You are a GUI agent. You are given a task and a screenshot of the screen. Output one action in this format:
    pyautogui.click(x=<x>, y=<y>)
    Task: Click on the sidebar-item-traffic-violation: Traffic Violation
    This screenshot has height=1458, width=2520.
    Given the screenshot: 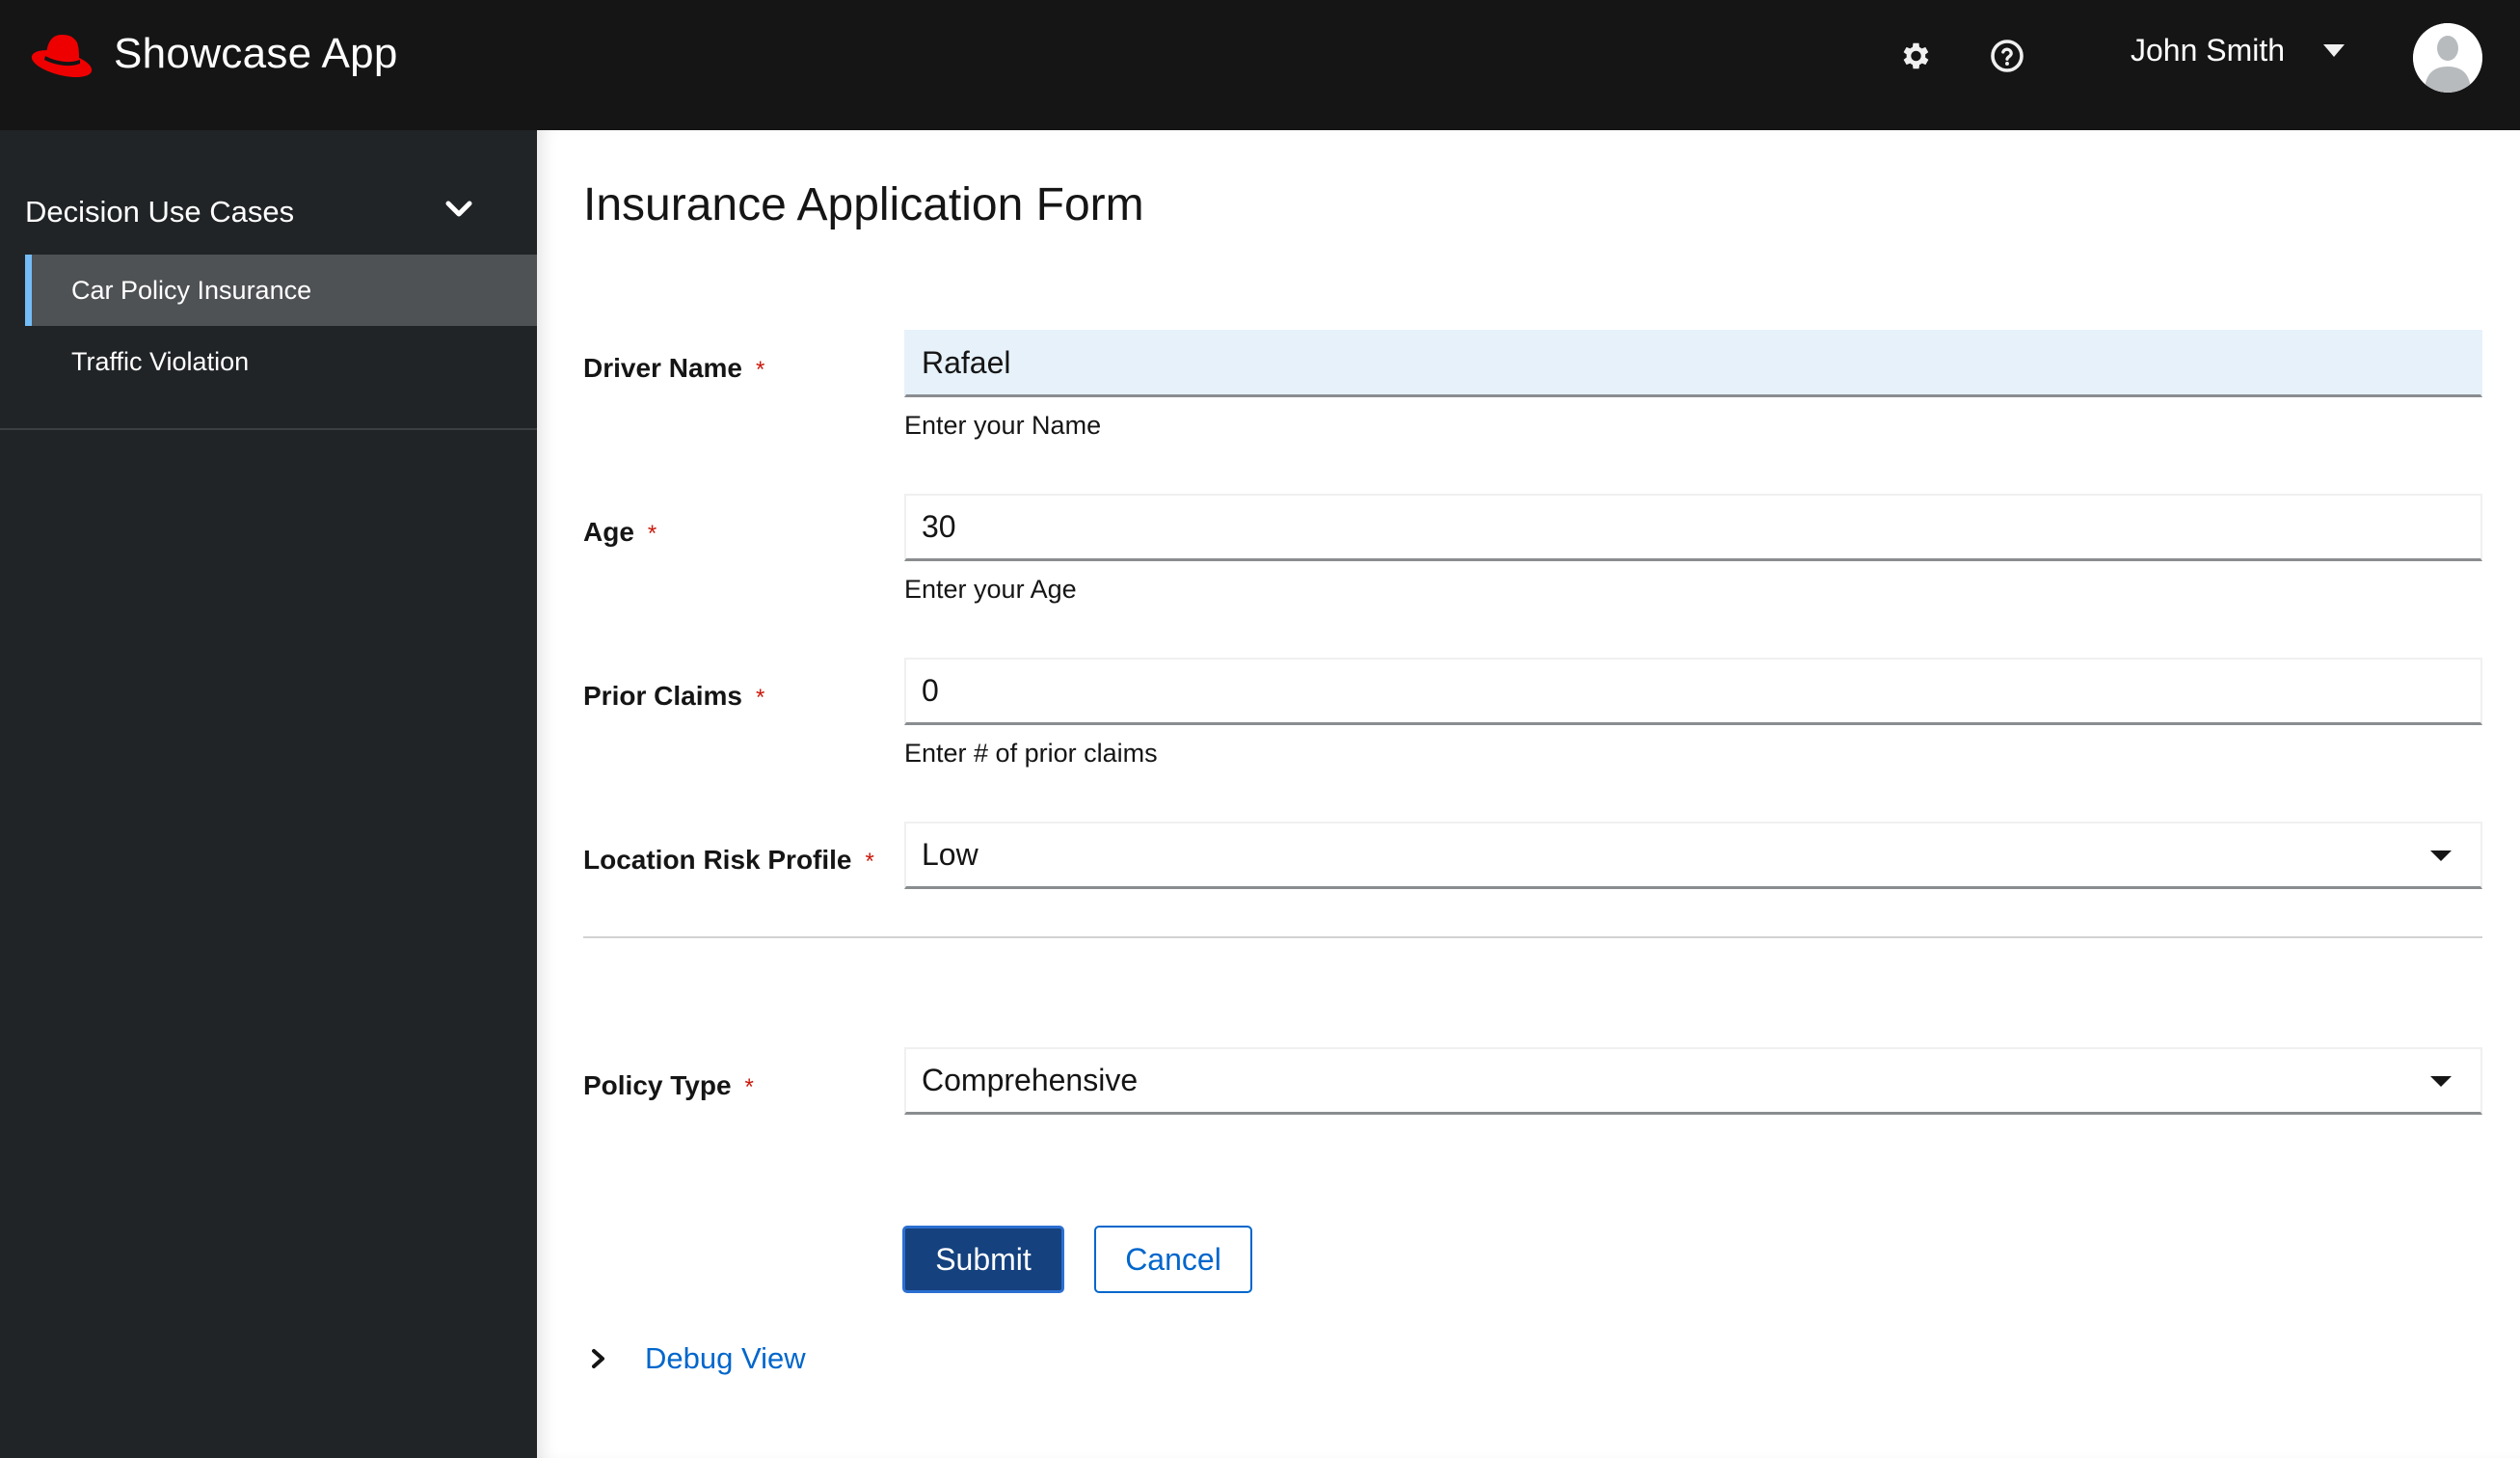 What is the action you would take?
    pyautogui.click(x=281, y=361)
    